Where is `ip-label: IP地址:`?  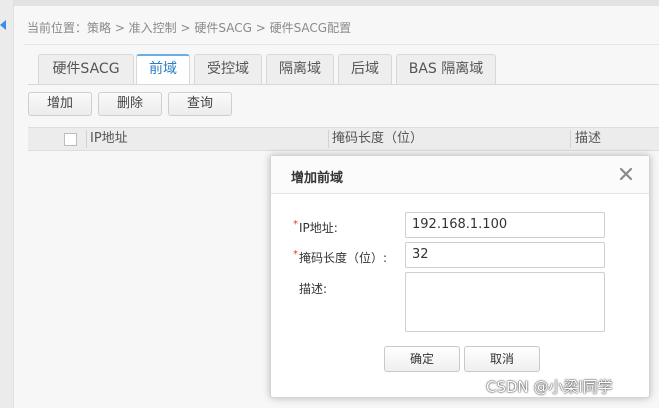 ip-label: IP地址: is located at coordinates (318, 228).